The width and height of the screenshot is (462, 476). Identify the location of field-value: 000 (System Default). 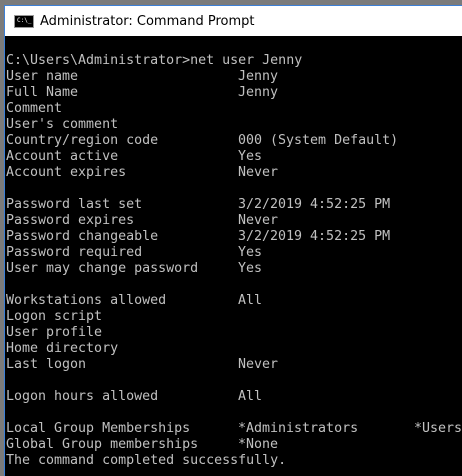
(318, 140).